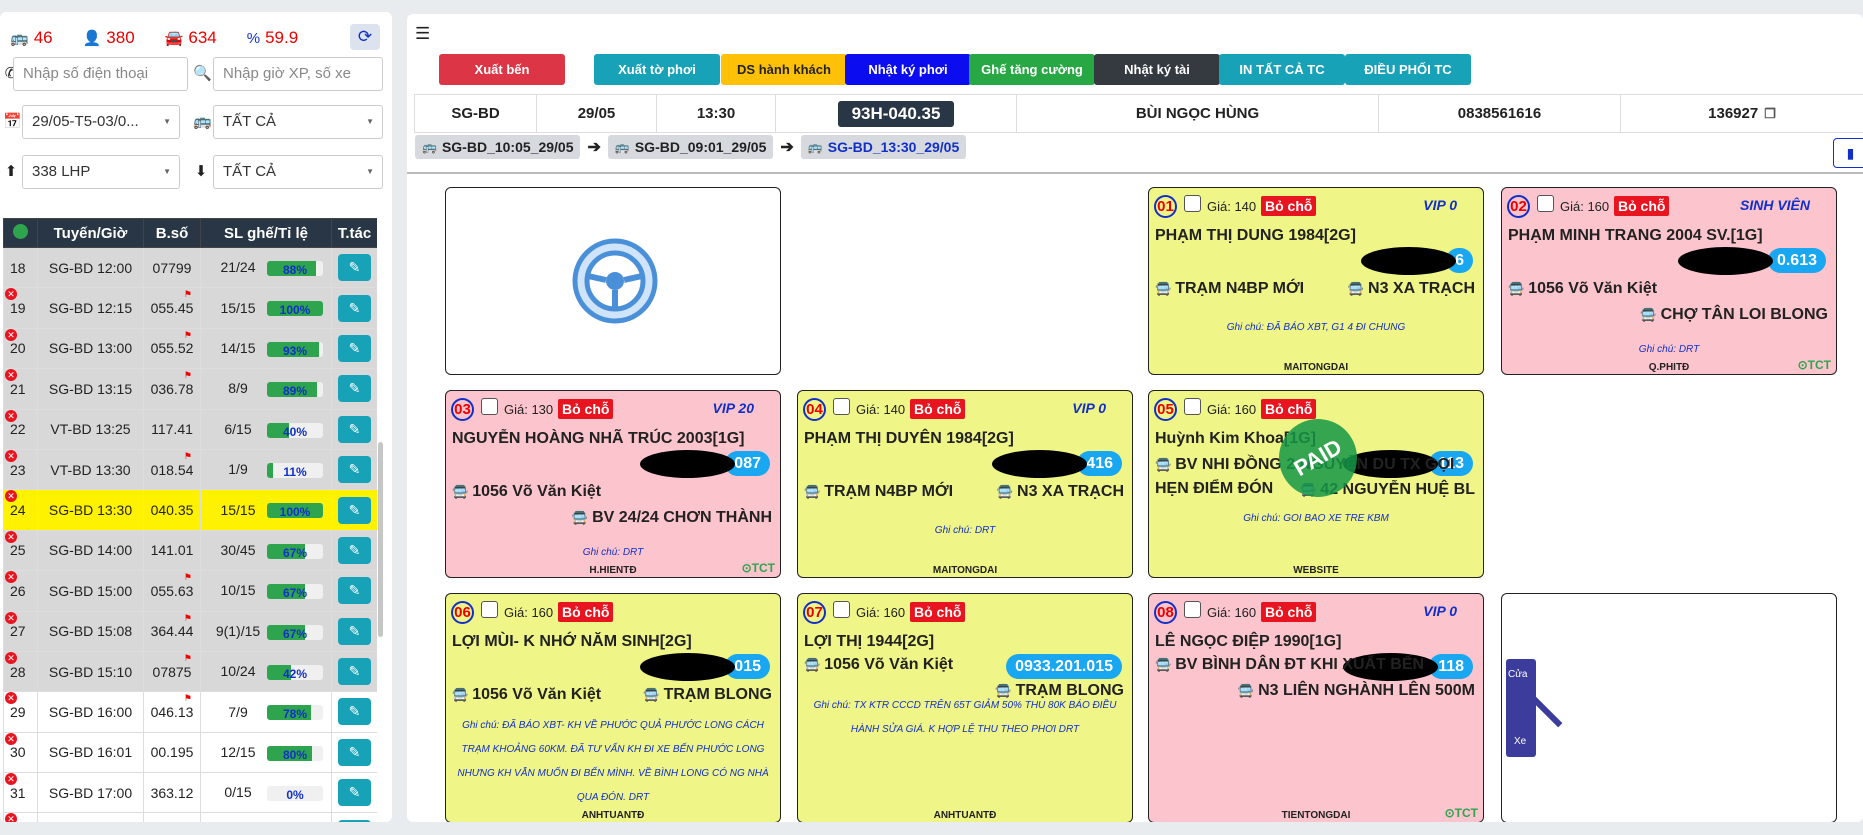  I want to click on table-row: ✕ 26 SG-BD 15:00 ⚑ 055.63 10/15 67% ✎, so click(190, 591).